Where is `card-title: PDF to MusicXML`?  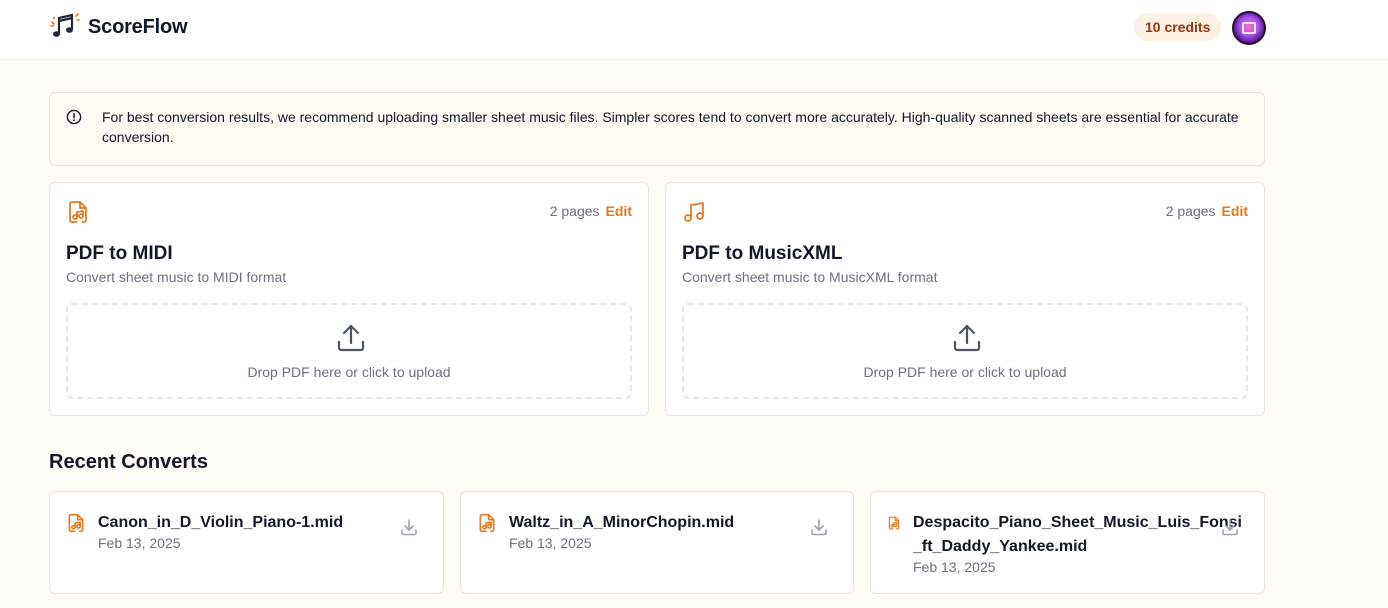 card-title: PDF to MusicXML is located at coordinates (762, 253).